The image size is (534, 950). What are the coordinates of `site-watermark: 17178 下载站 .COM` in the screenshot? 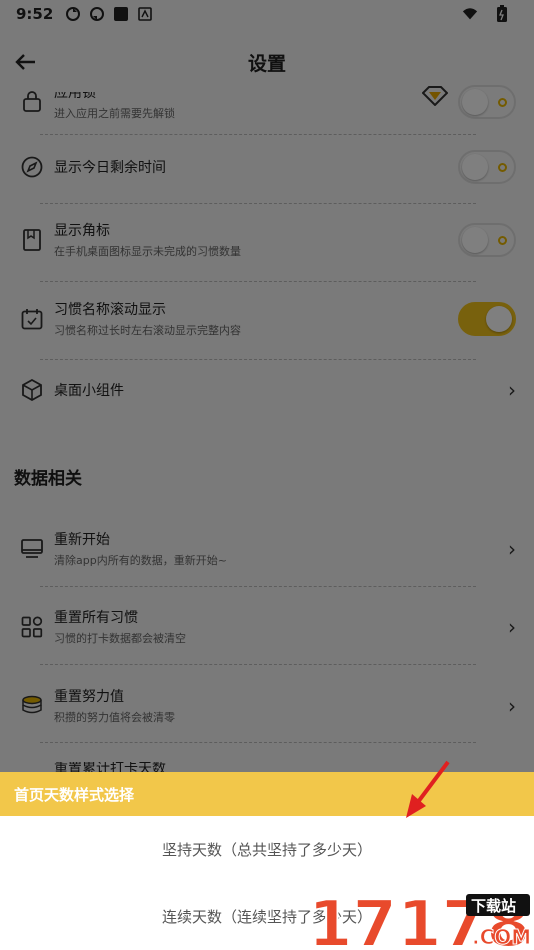 It's located at (419, 918).